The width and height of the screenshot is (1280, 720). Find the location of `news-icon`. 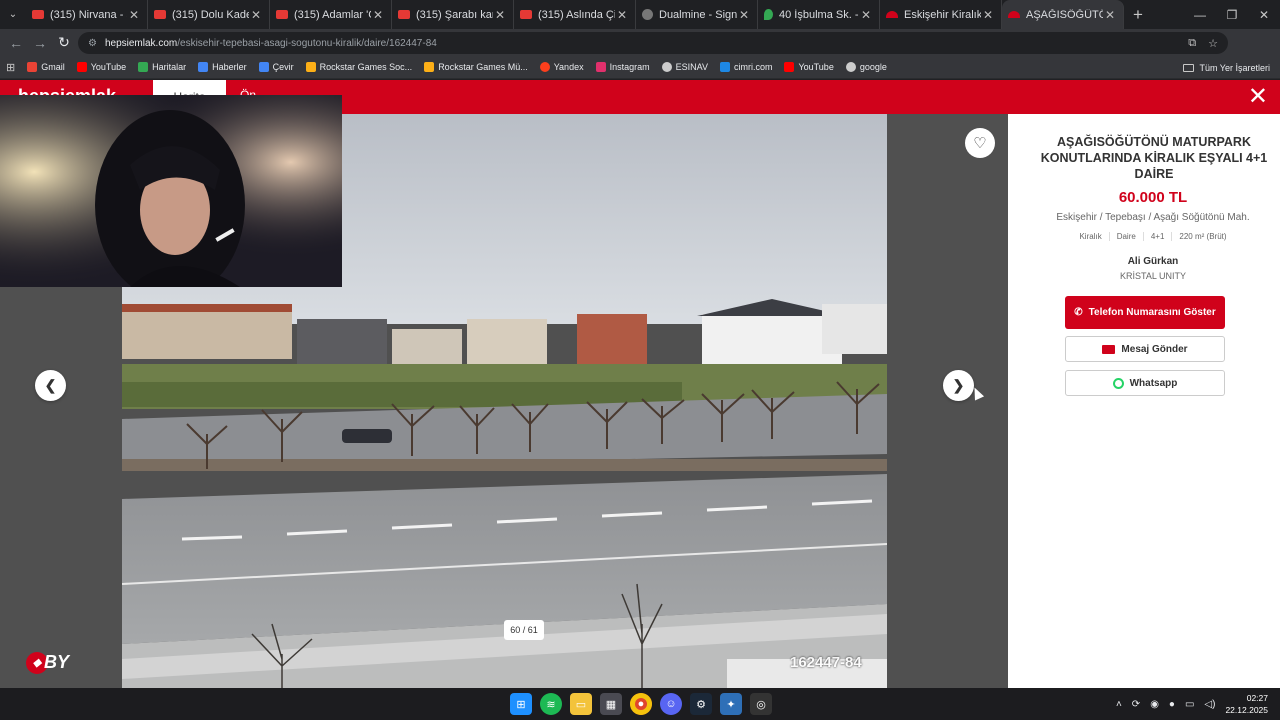

news-icon is located at coordinates (203, 67).